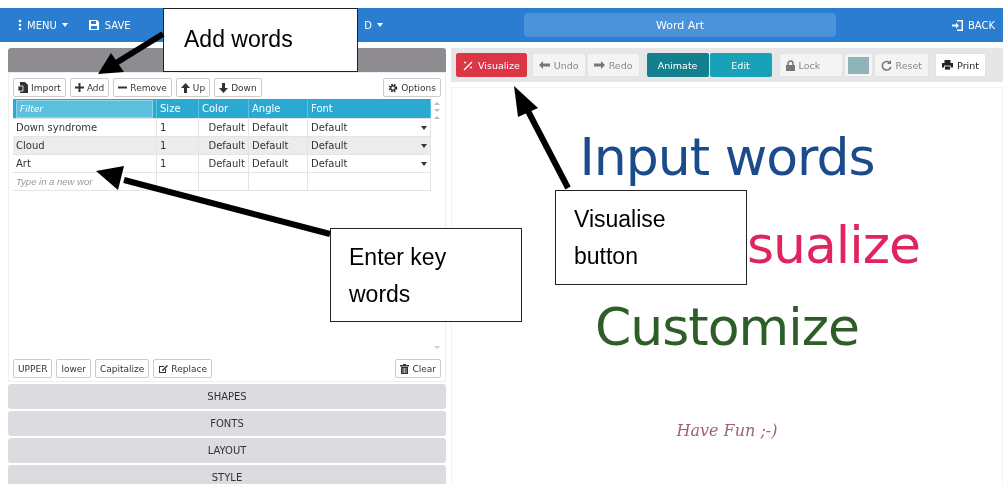 The height and width of the screenshot is (484, 1003). What do you see at coordinates (93, 25) in the screenshot?
I see `save-icon` at bounding box center [93, 25].